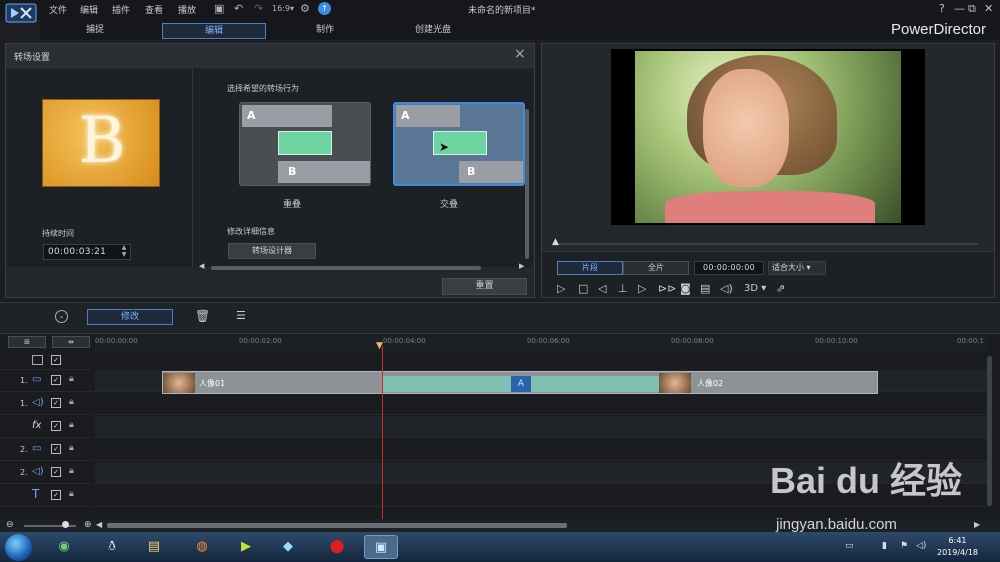 The image size is (1000, 562). I want to click on next-frame-icon: ▷, so click(642, 288).